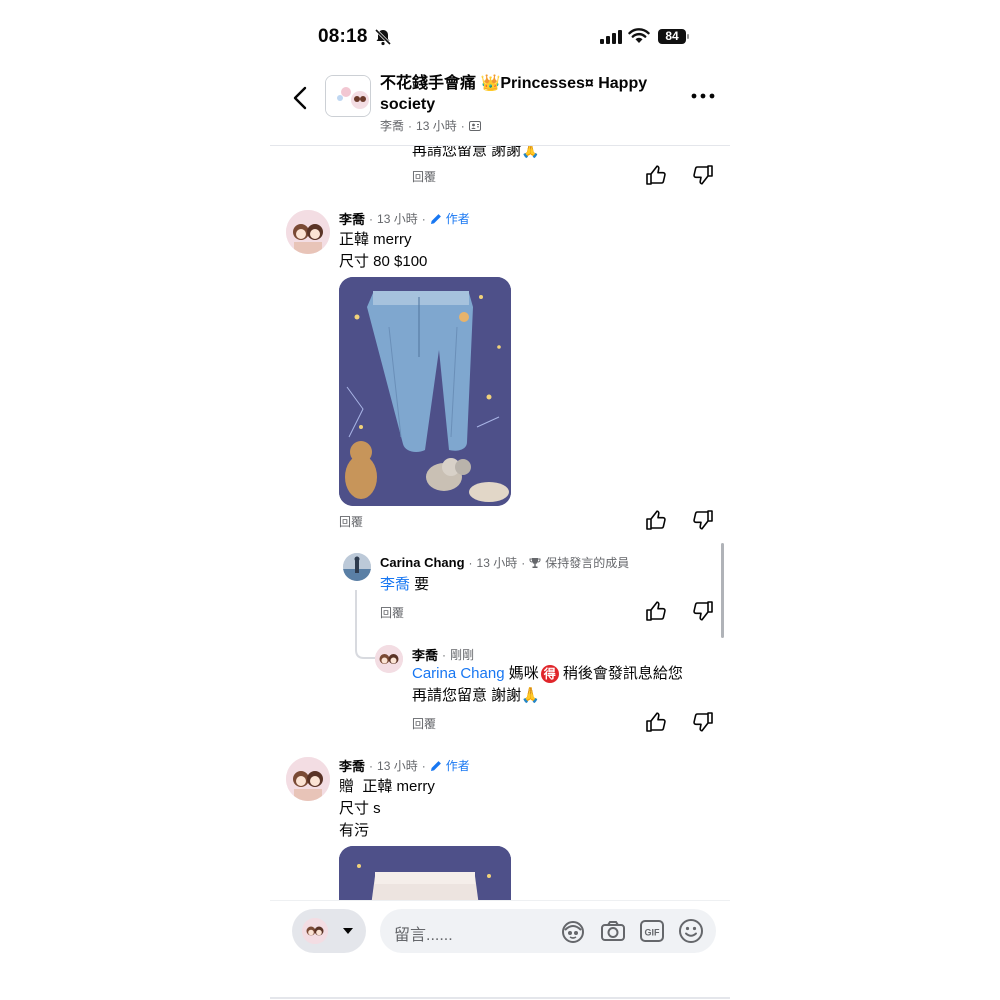  I want to click on reply-body: 媽咪, so click(521, 673).